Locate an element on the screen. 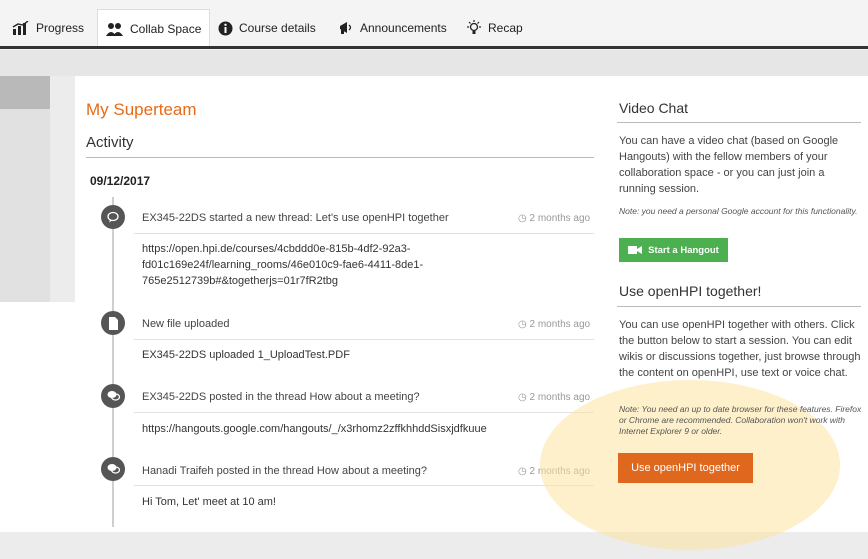  page-header-strip is located at coordinates (434, 63).